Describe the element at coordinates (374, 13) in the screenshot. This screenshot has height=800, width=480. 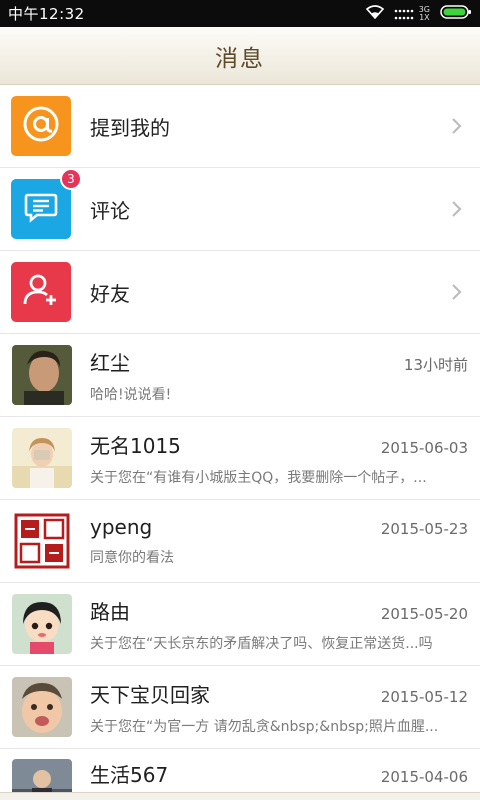
I see `wifi-icon` at that location.